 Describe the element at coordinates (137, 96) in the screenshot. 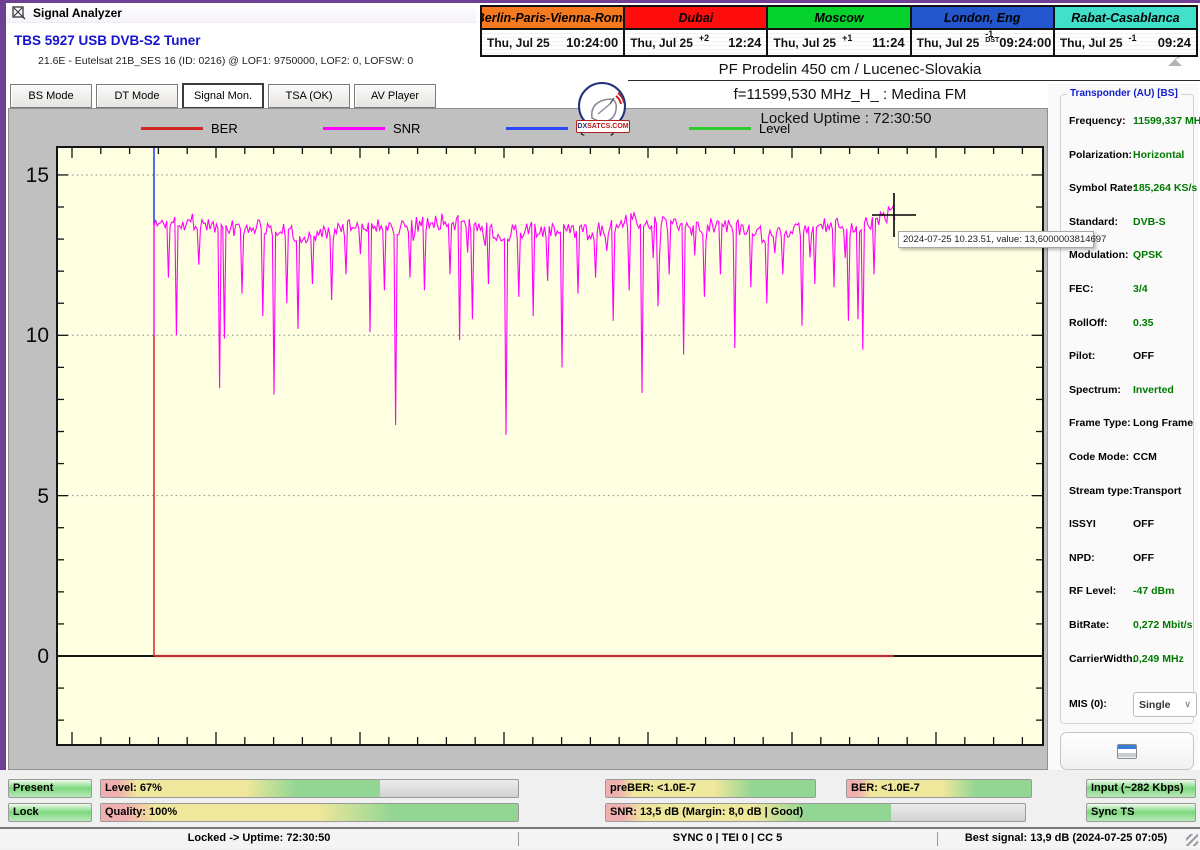

I see `tab-dt-mode: DT Mode` at that location.